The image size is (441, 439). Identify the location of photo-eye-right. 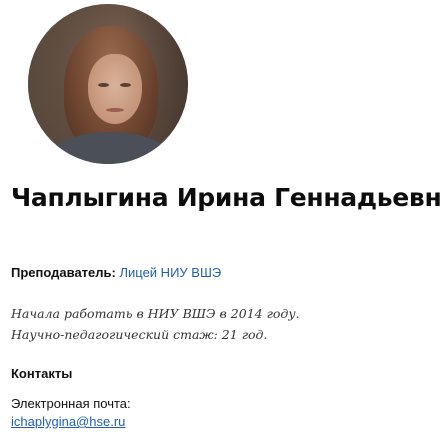
(125, 85).